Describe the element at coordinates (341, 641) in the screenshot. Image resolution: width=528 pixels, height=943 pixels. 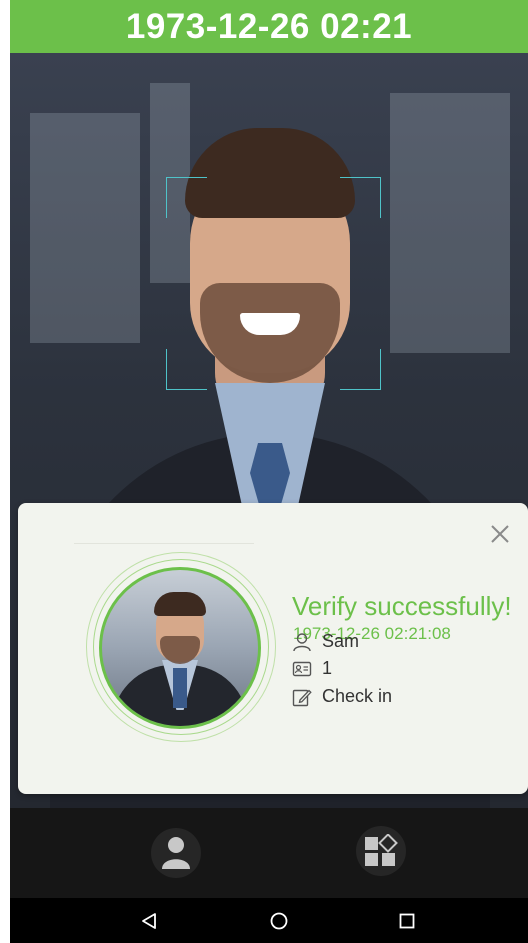
I see `user-name: Sam` at that location.